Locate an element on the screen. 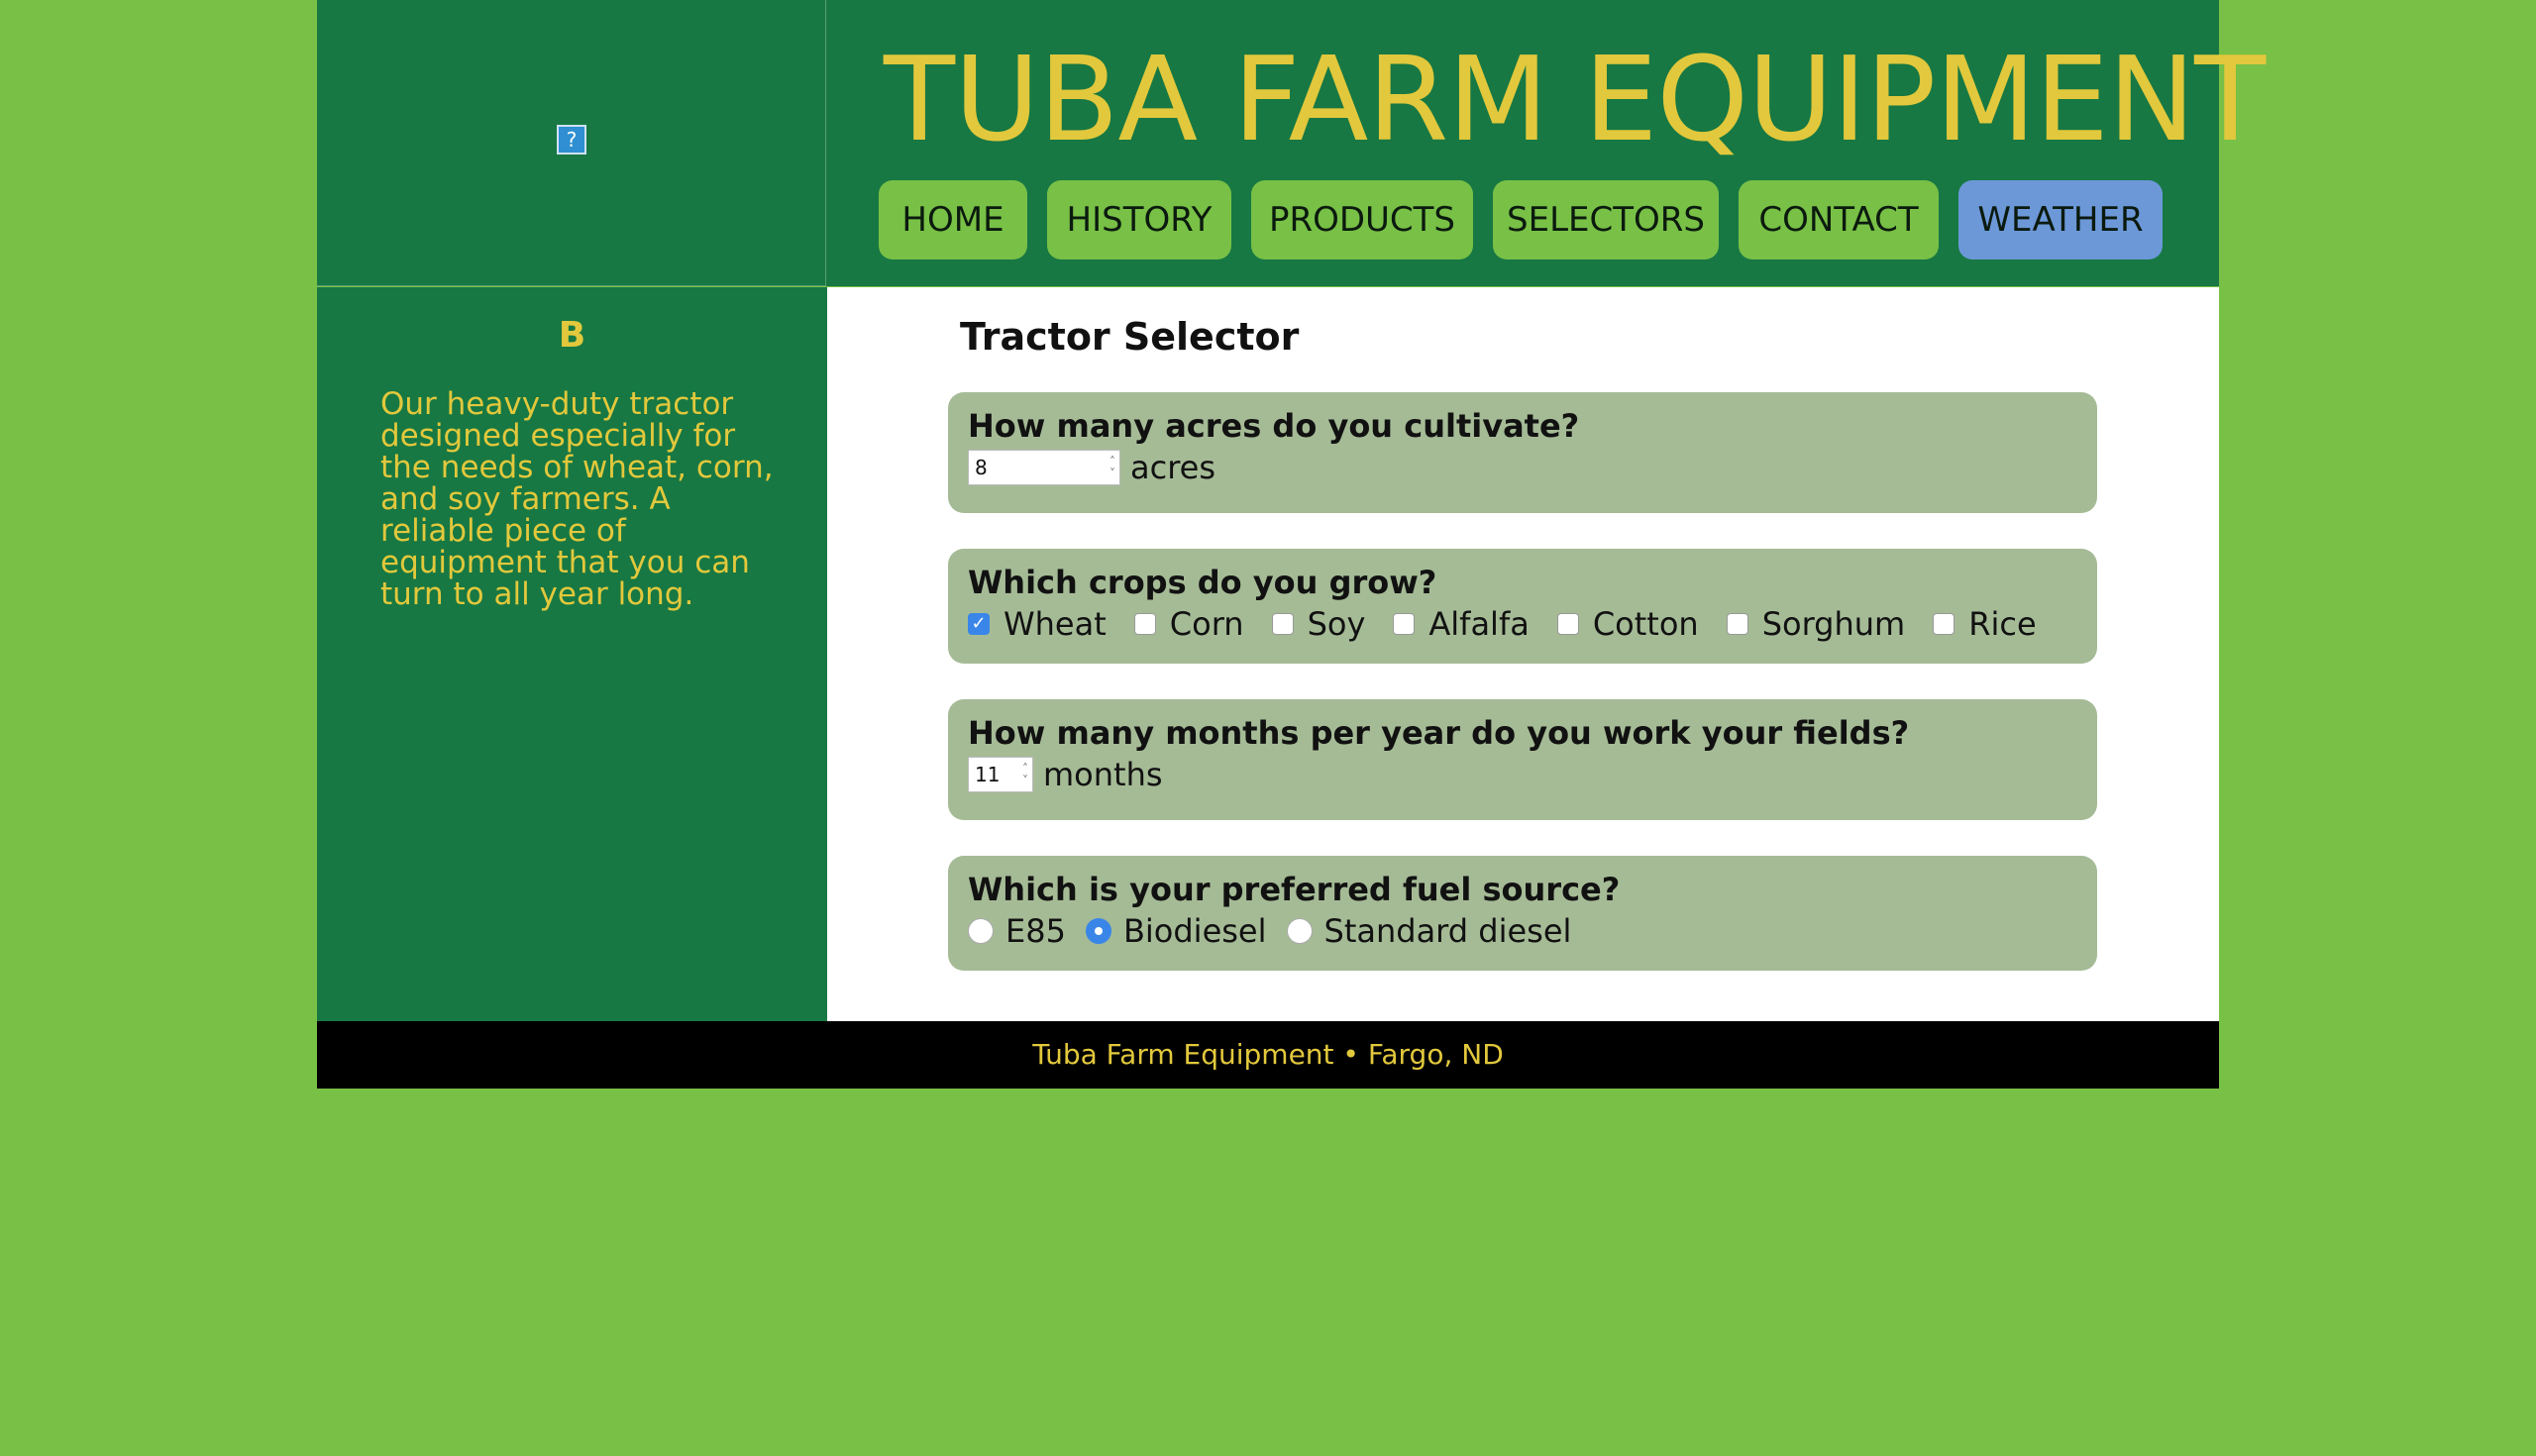 This screenshot has height=1456, width=2536. months-input: 11 ˄ ˅ is located at coordinates (1000, 774).